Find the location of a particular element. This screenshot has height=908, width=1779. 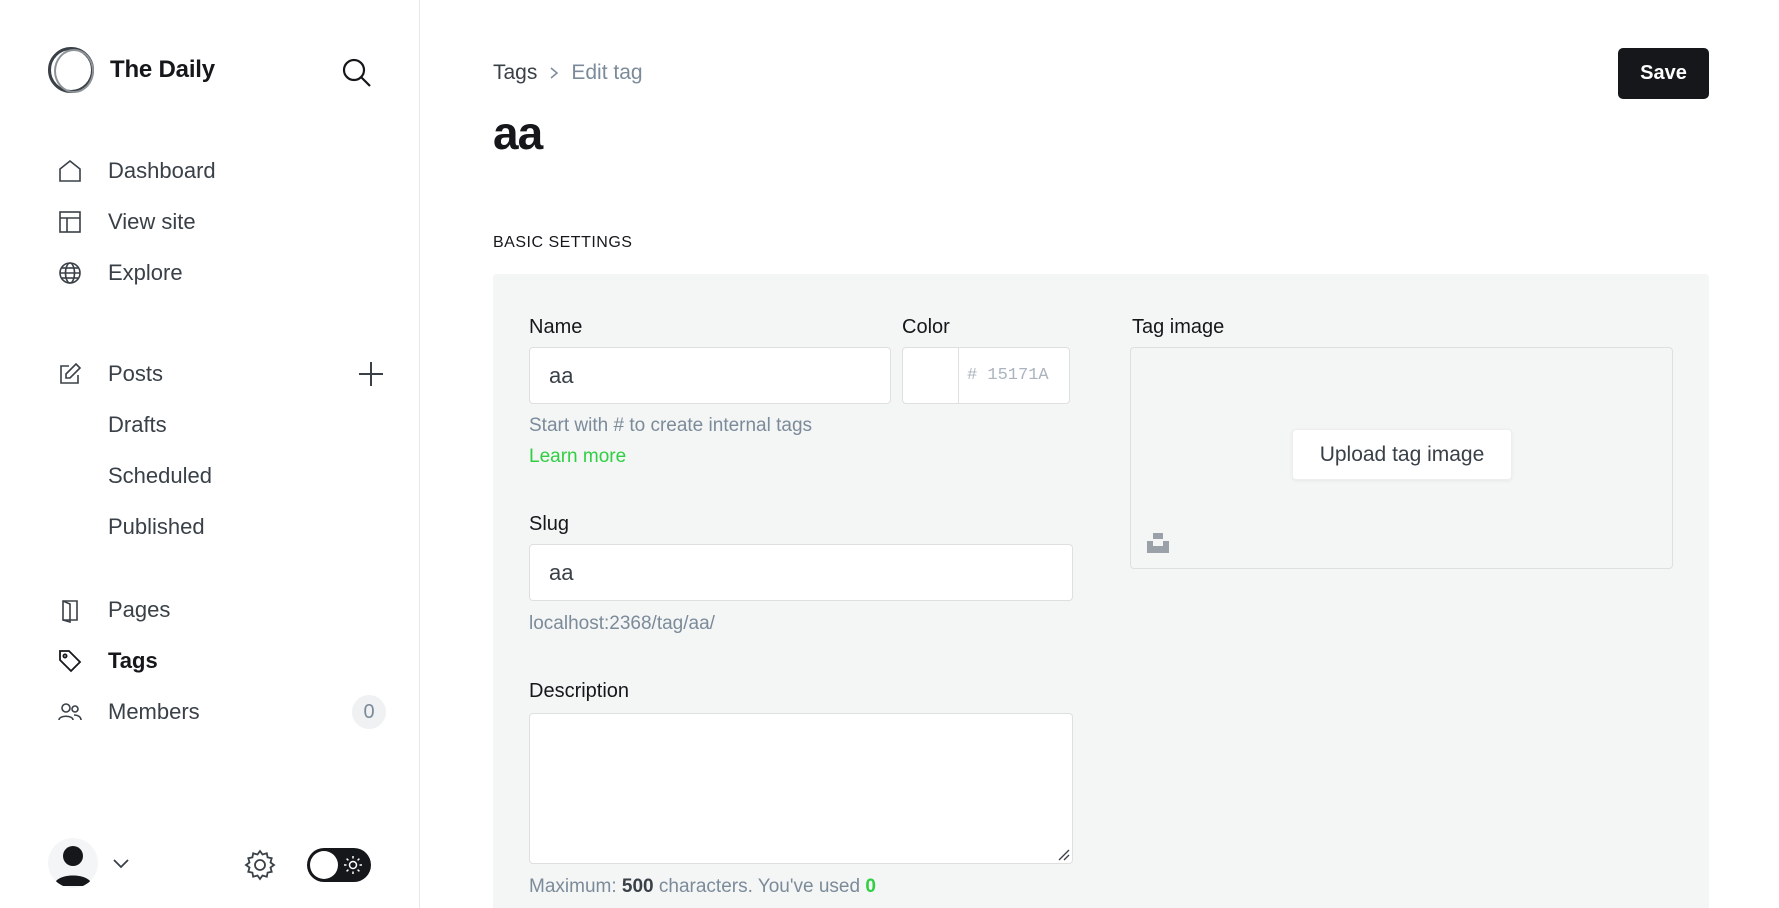

desc-max-suffix: characters. You've used is located at coordinates (759, 886).